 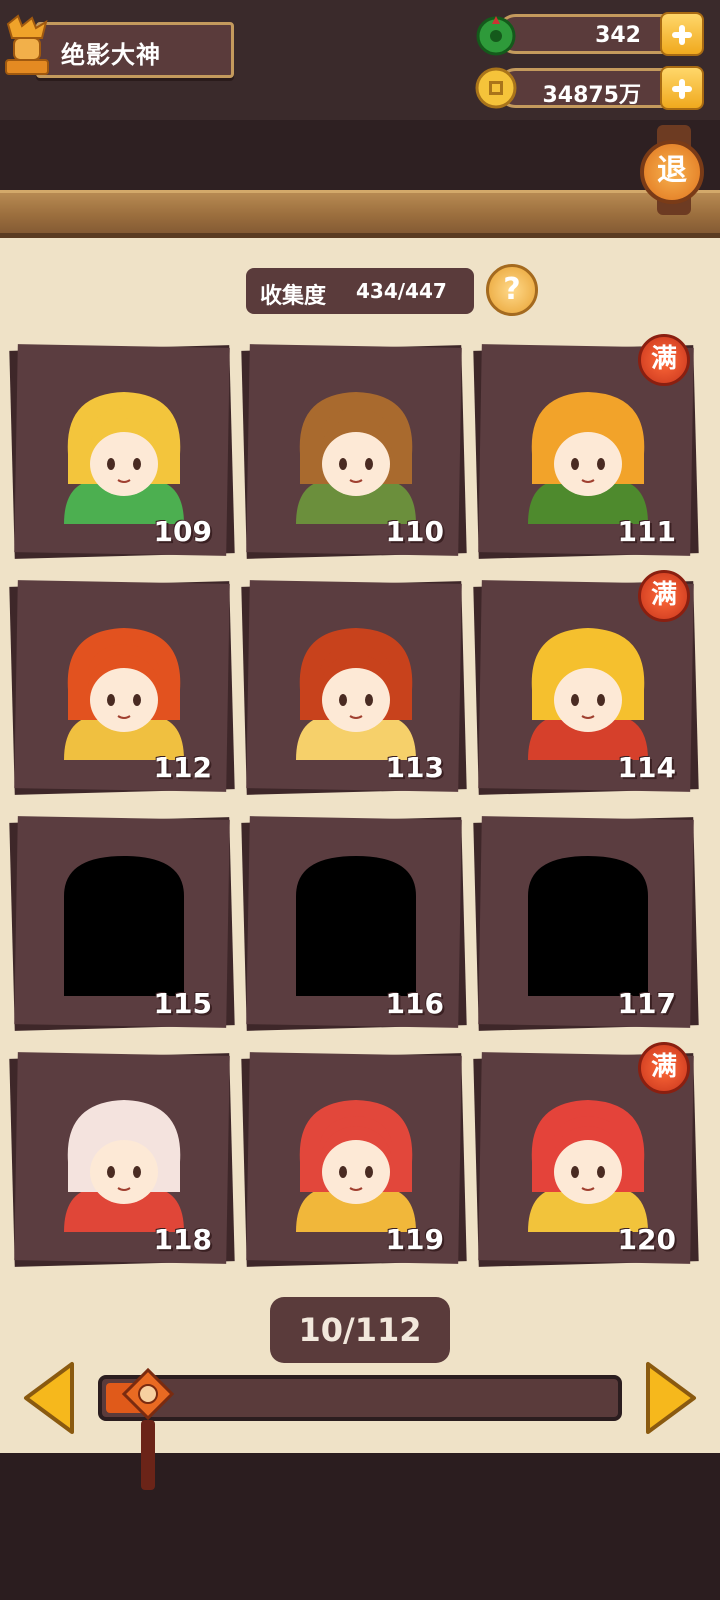 I want to click on collection-progress: 收集度 434/447, so click(x=360, y=291).